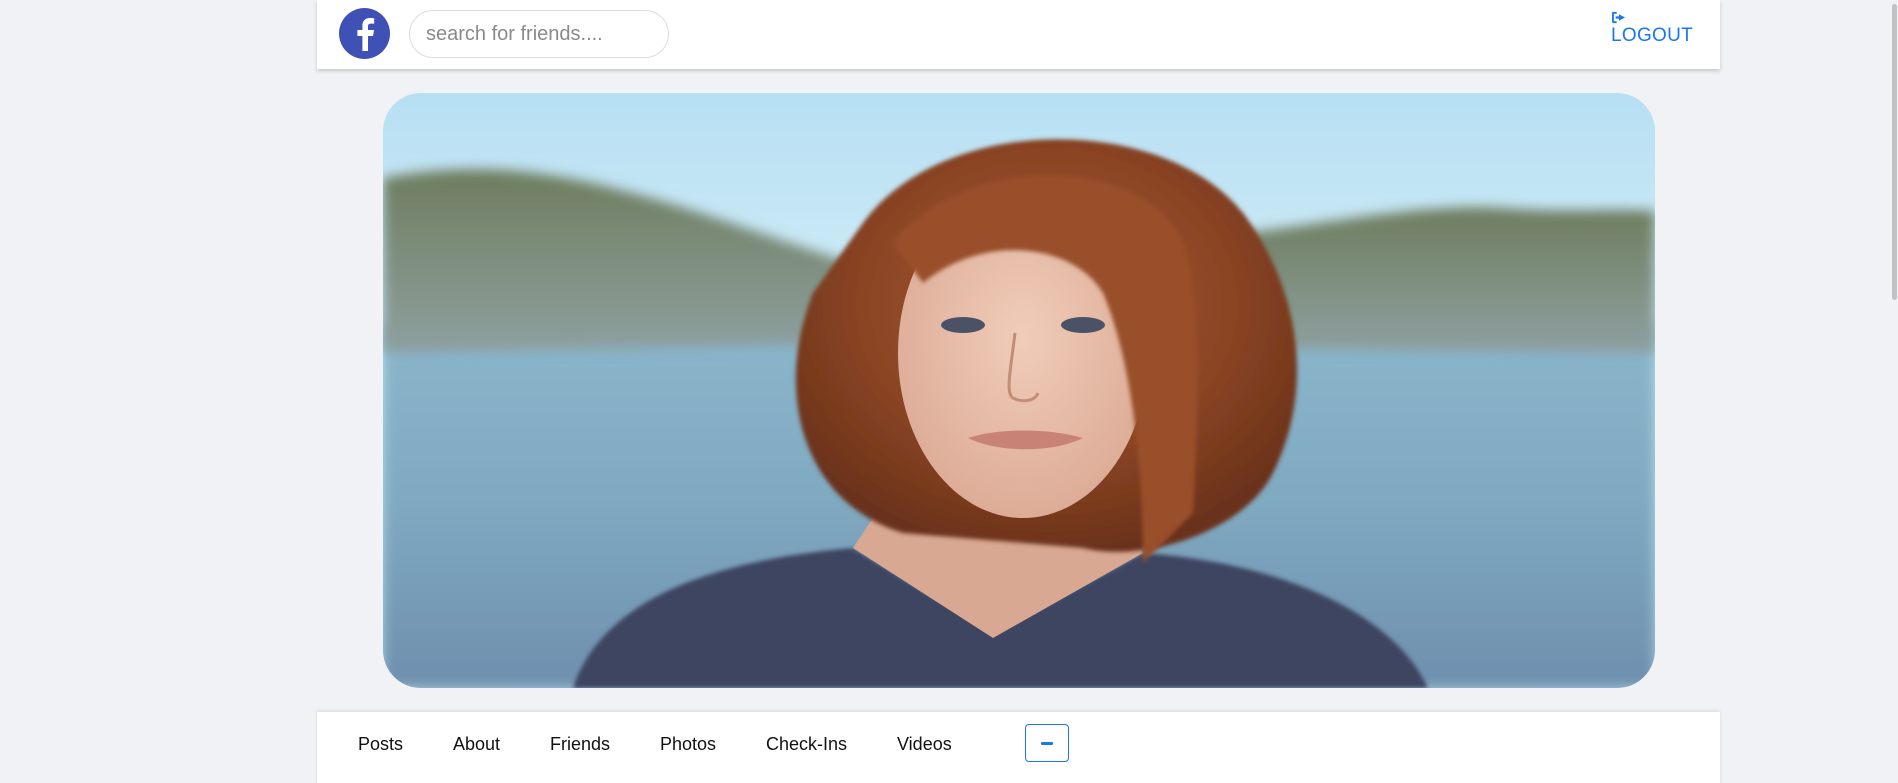 The width and height of the screenshot is (1898, 783). I want to click on tab-about: About, so click(476, 744).